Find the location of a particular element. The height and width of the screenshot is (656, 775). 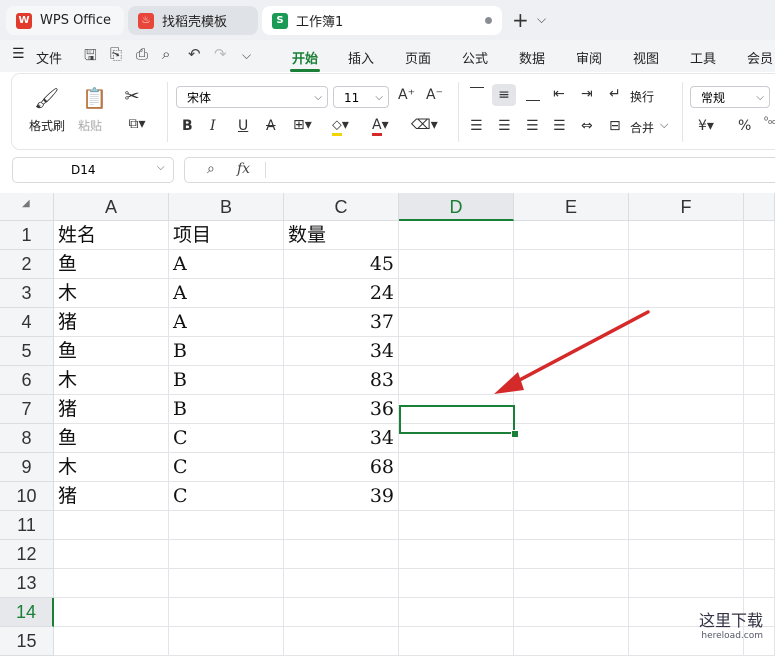

arrow-shaft is located at coordinates (580, 348).